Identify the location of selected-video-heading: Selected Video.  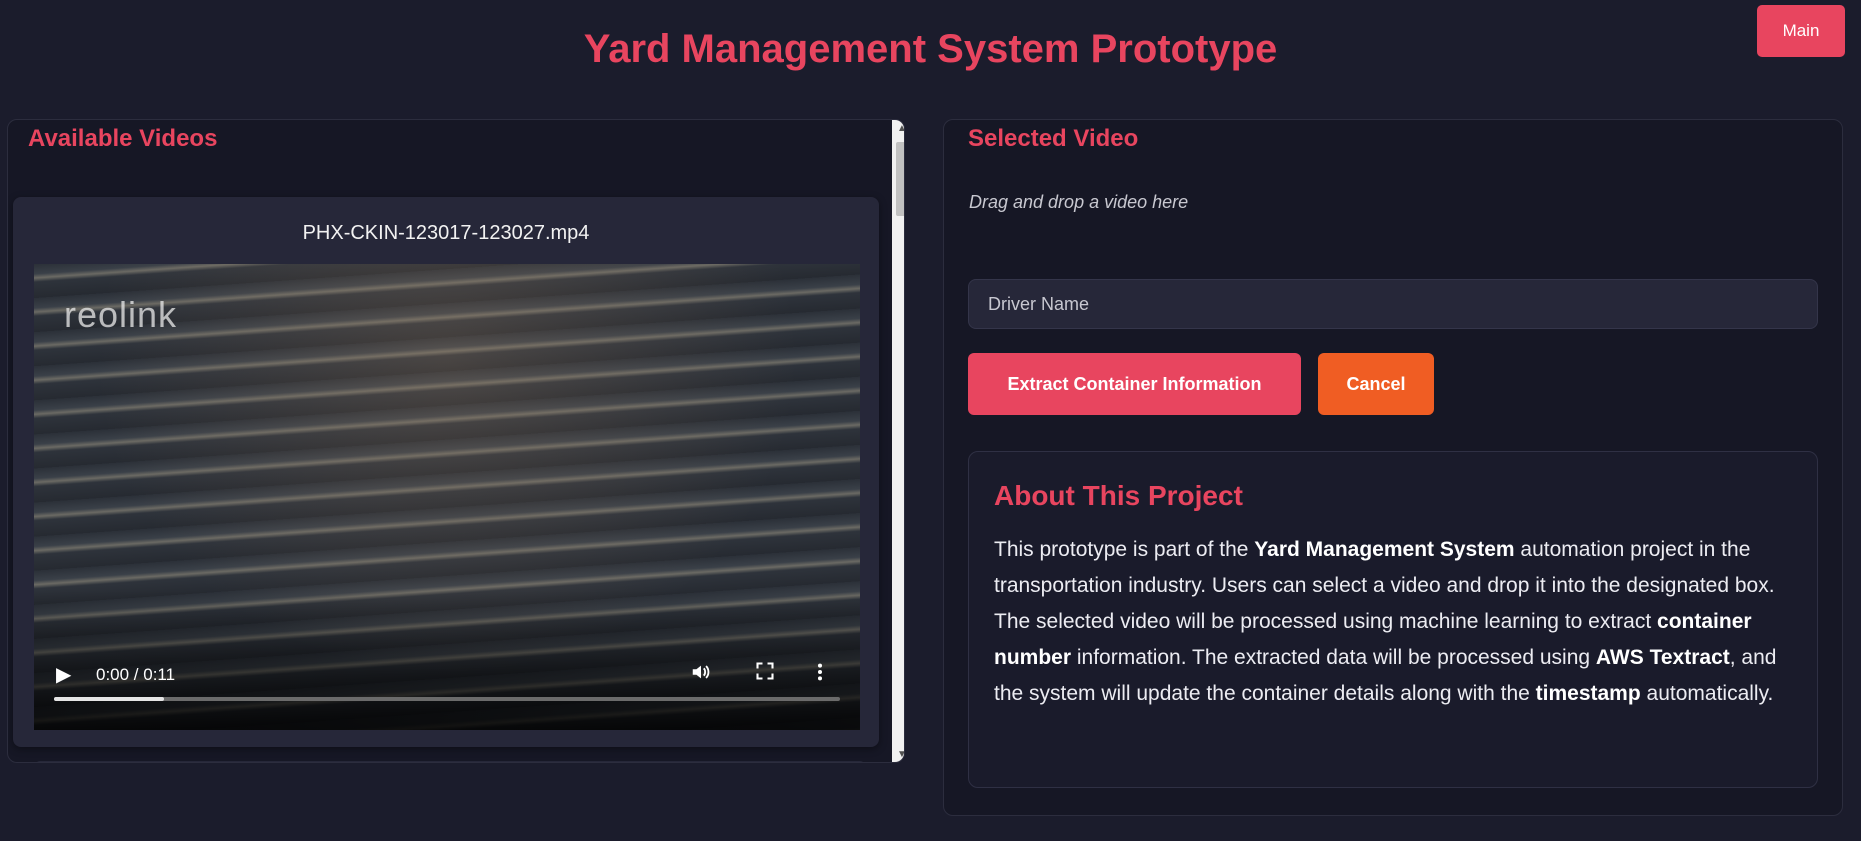
(1053, 138).